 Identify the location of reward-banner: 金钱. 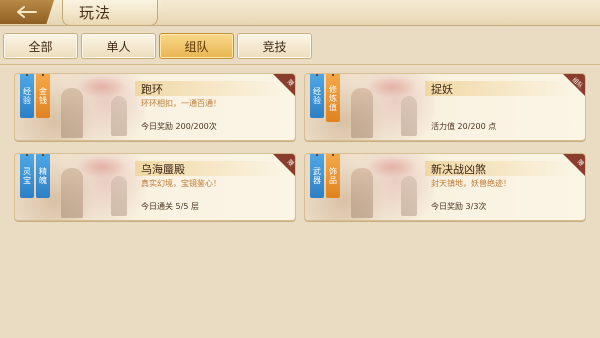
(43, 96).